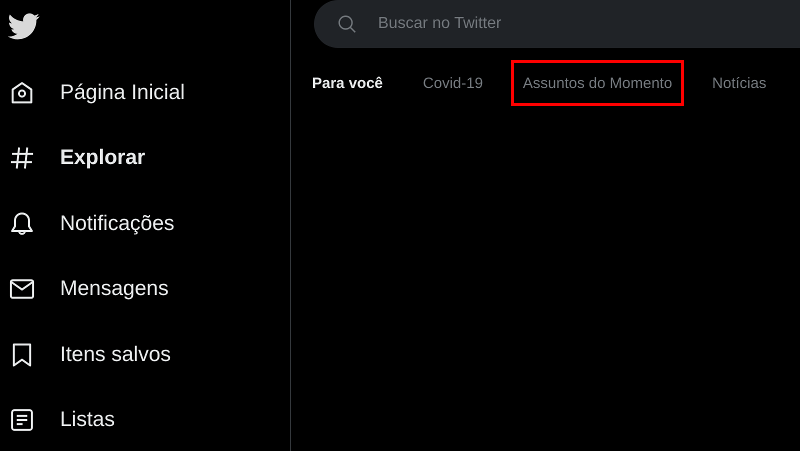  Describe the element at coordinates (115, 354) in the screenshot. I see `nav-link: Itens salvos` at that location.